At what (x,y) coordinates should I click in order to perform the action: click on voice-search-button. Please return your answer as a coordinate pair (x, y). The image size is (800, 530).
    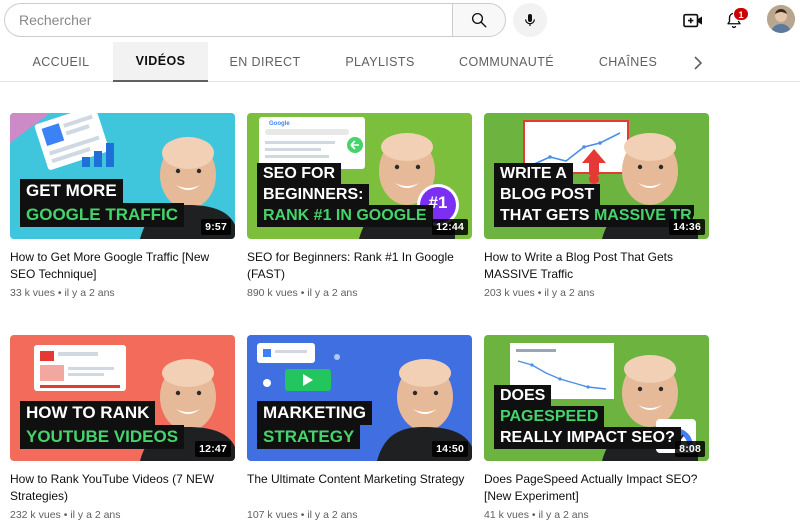
    Looking at the image, I should click on (530, 20).